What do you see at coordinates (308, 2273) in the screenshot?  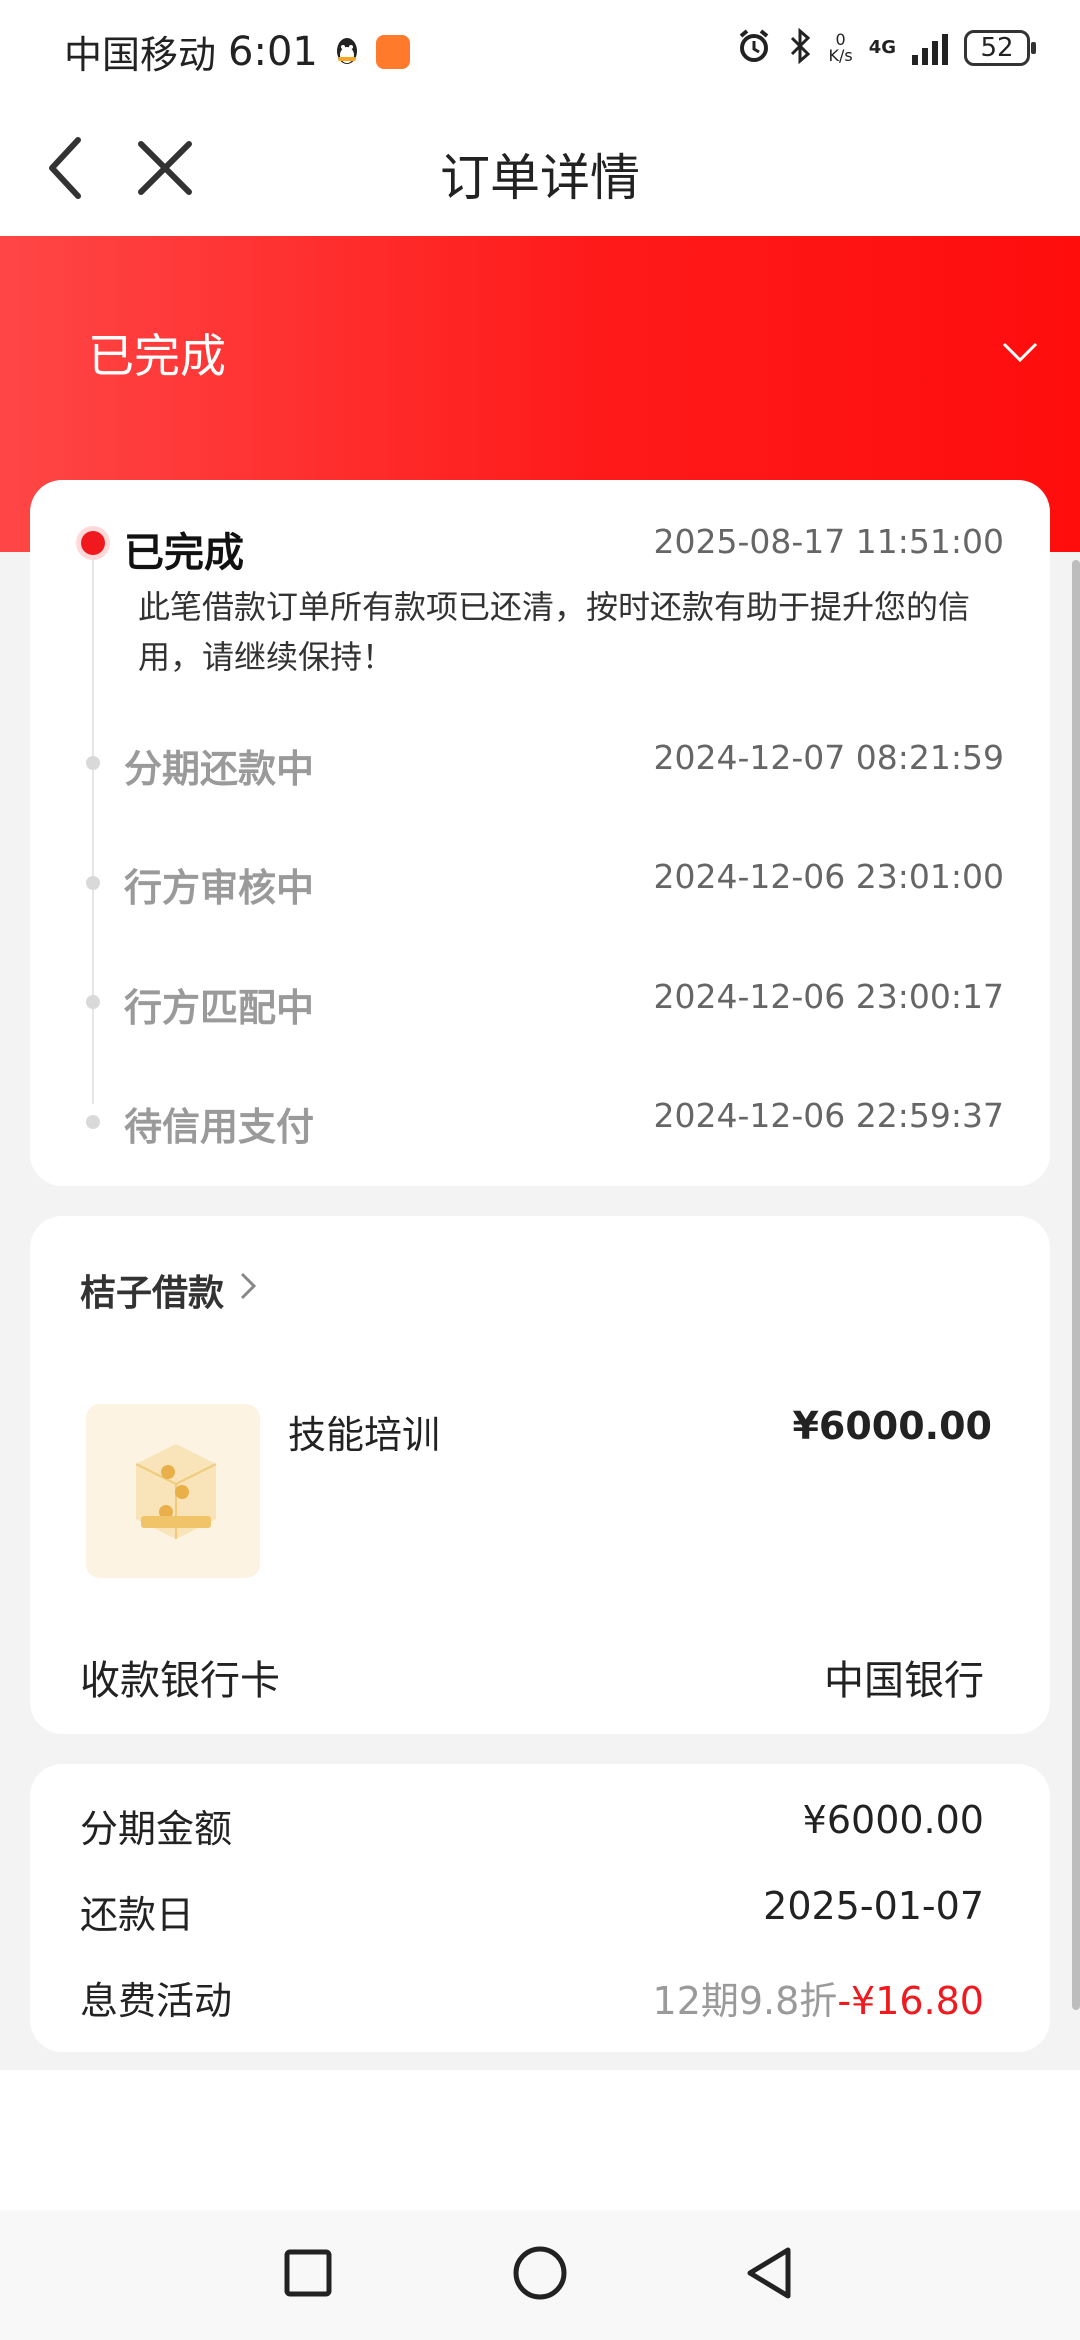 I see `recent-apps-button` at bounding box center [308, 2273].